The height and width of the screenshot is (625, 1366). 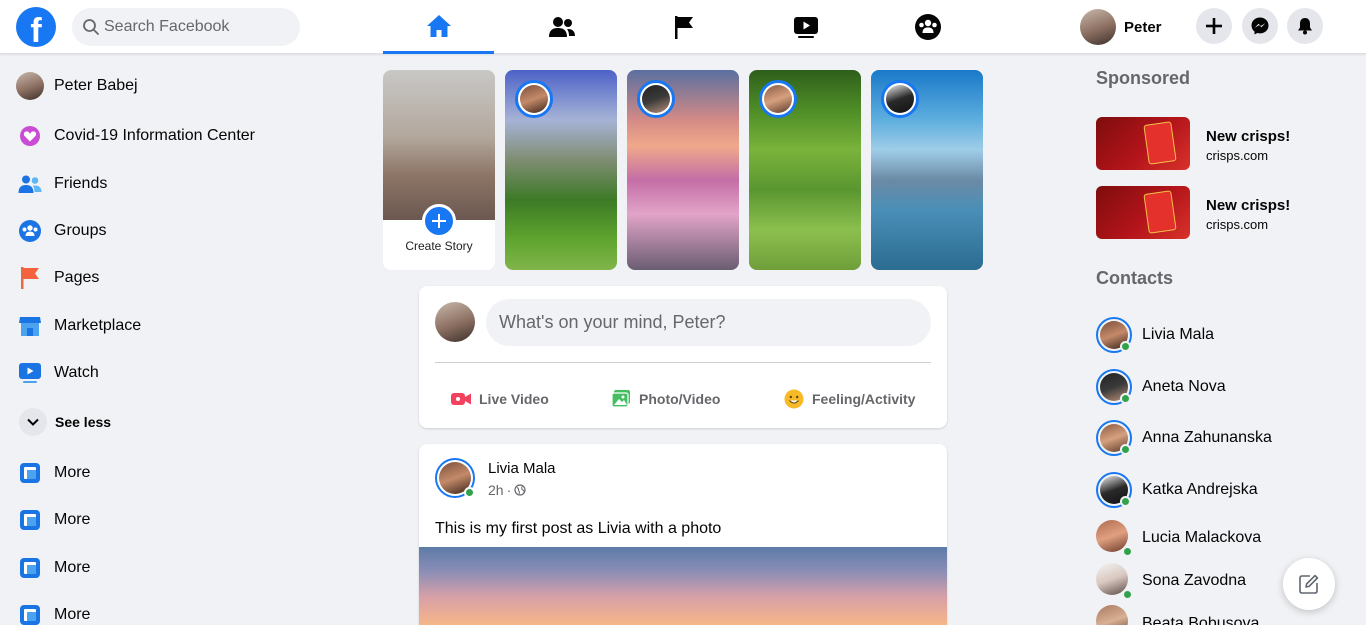 What do you see at coordinates (30, 184) in the screenshot?
I see `friends-icon` at bounding box center [30, 184].